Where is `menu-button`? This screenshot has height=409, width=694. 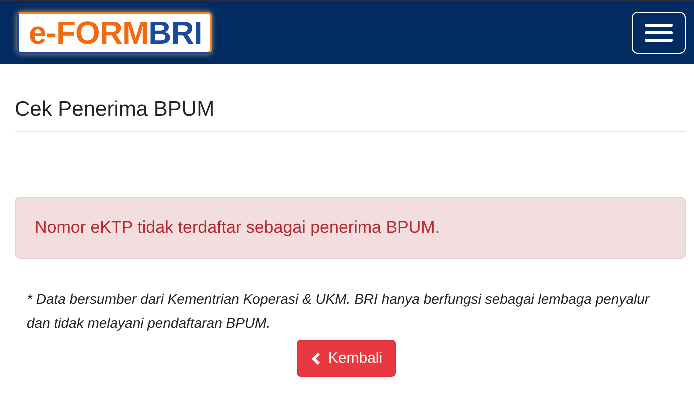 menu-button is located at coordinates (659, 33).